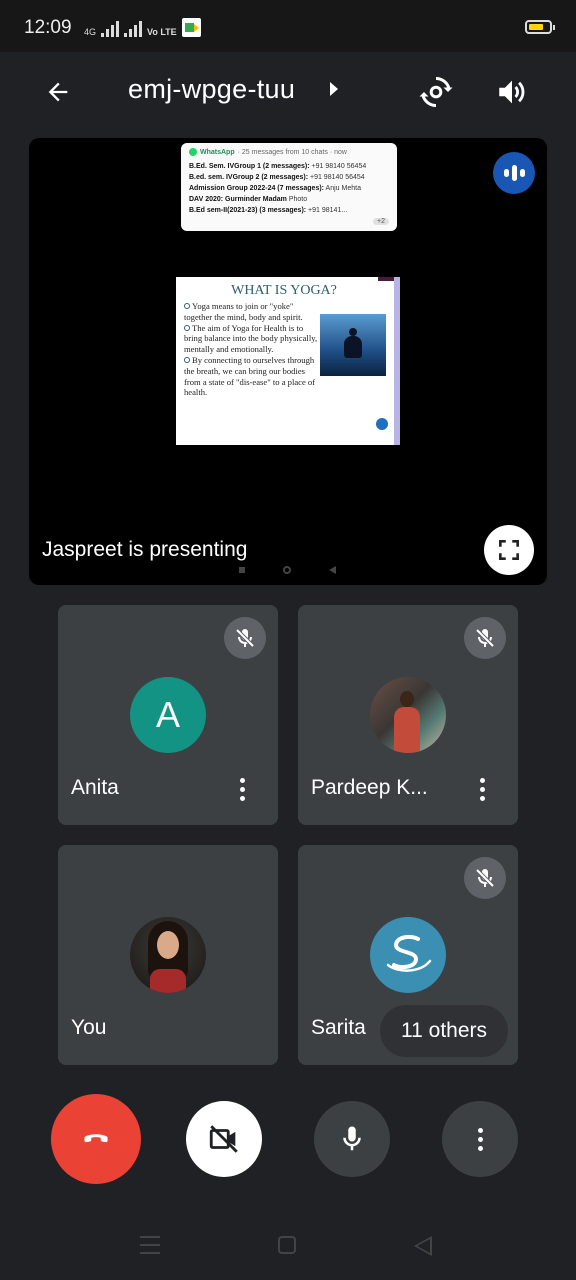 This screenshot has height=1280, width=576. I want to click on meet-app-icon, so click(191, 27).